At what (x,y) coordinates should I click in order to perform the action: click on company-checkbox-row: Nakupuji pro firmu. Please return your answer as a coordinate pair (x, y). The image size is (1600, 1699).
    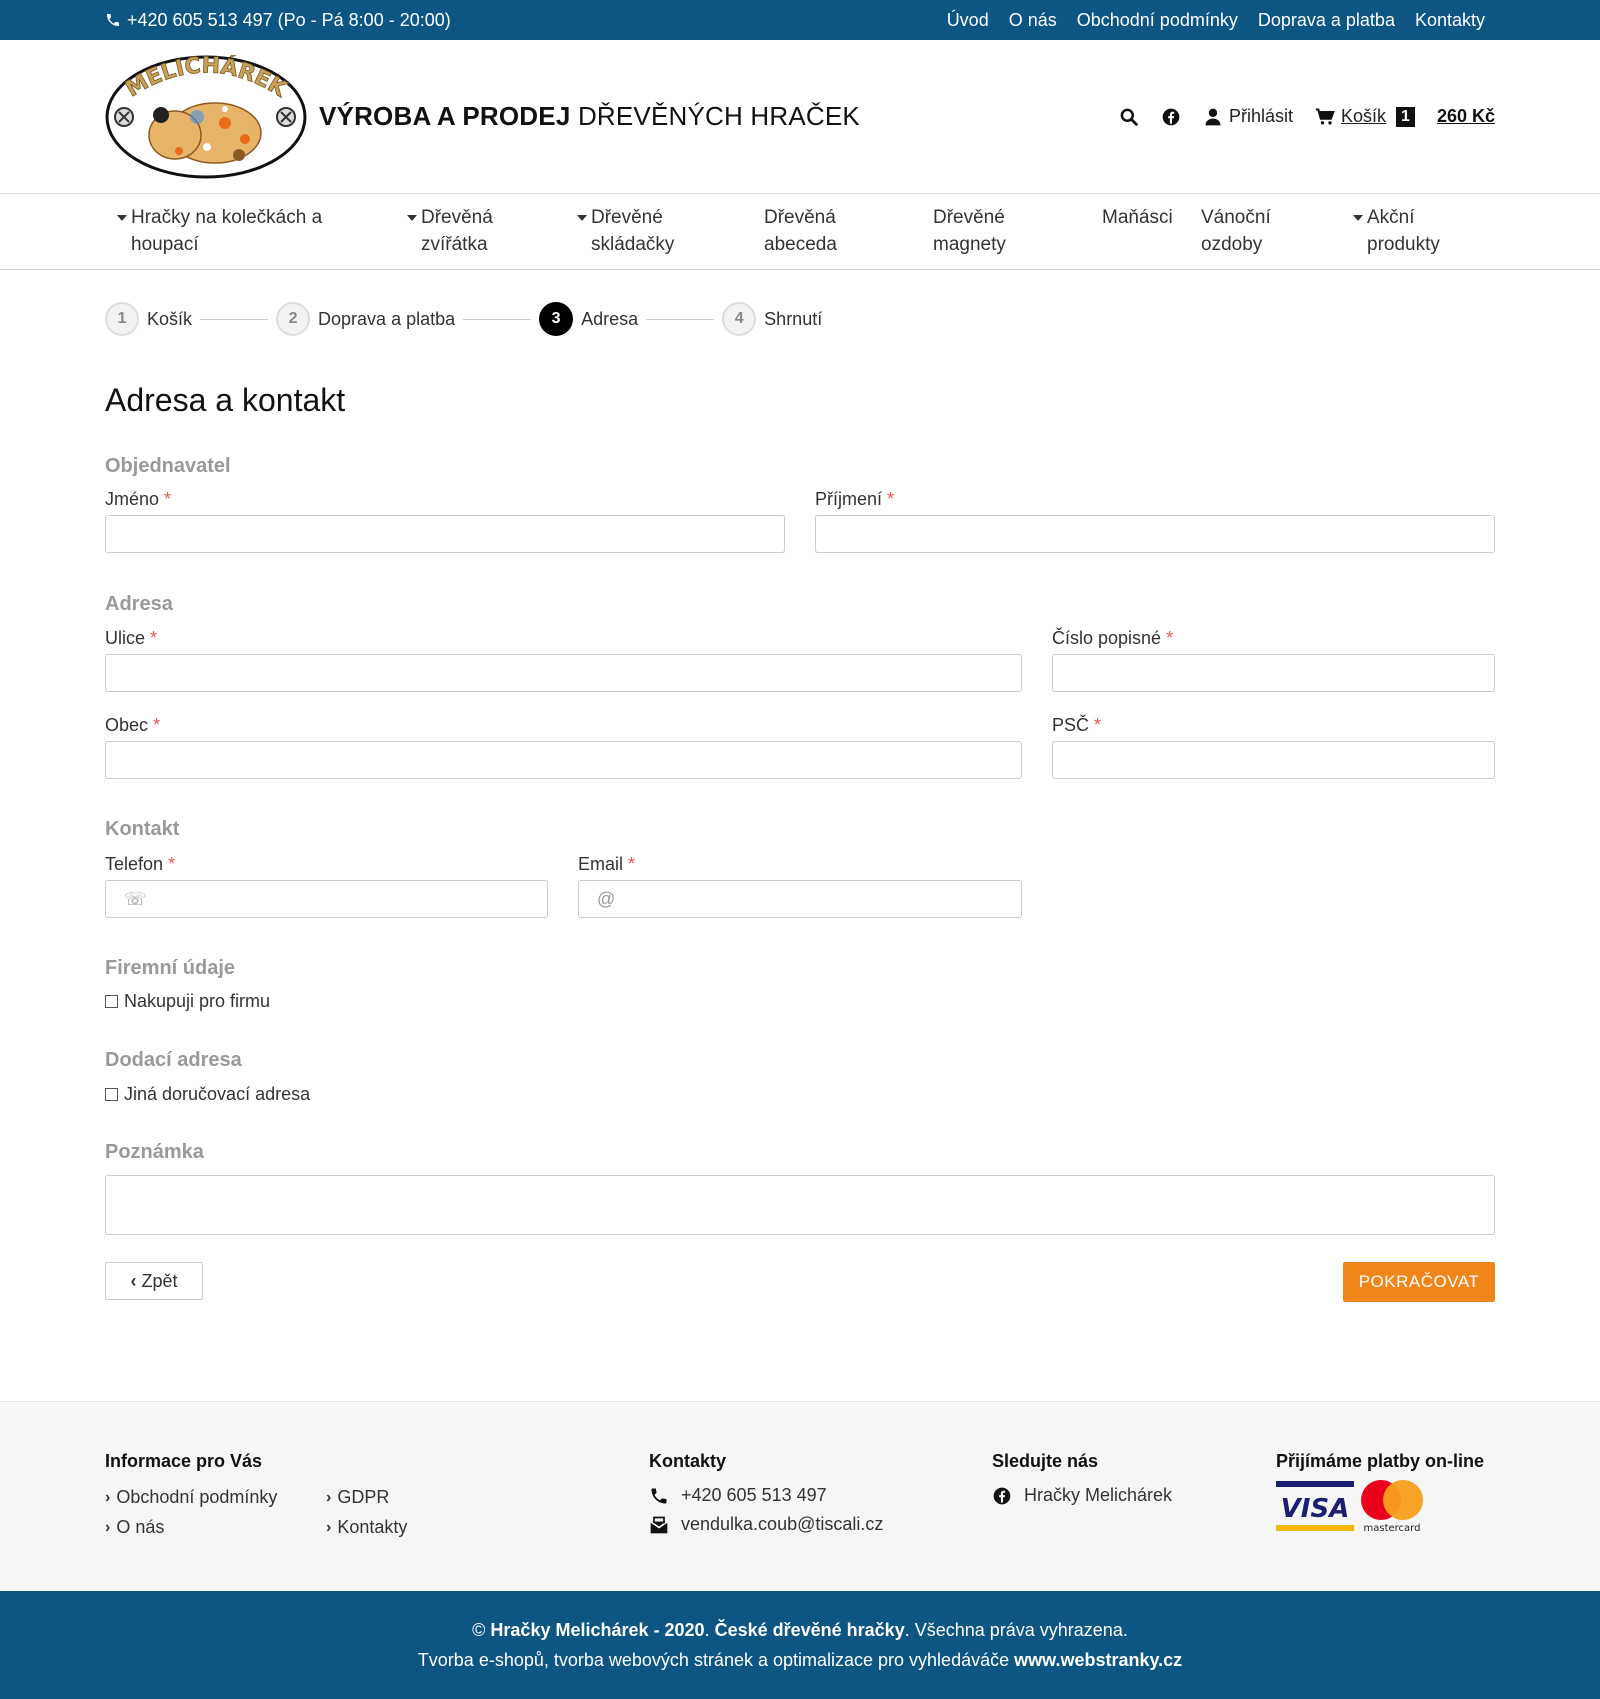
    Looking at the image, I should click on (187, 1001).